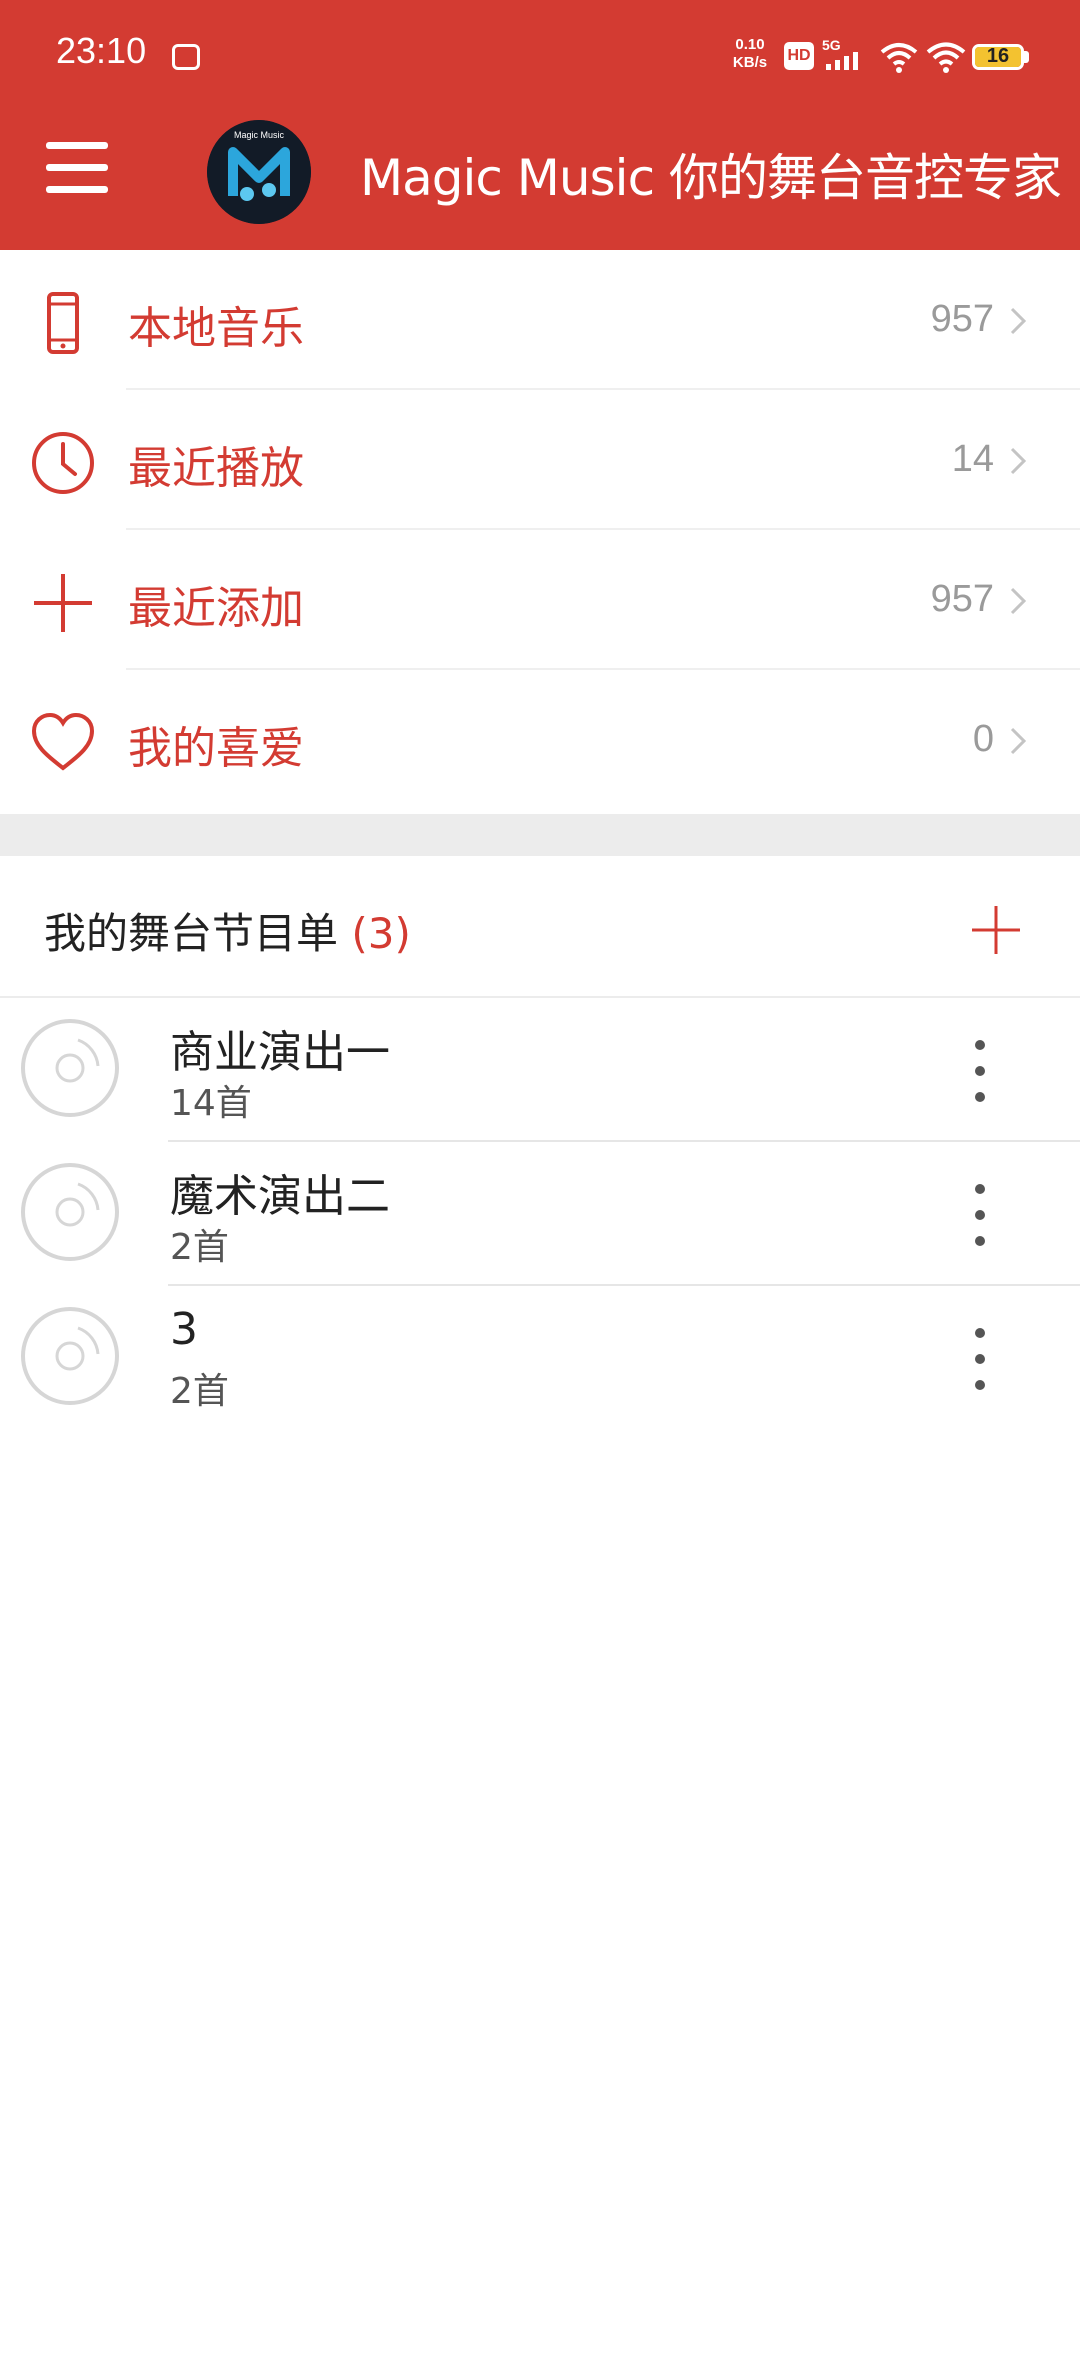 The width and height of the screenshot is (1080, 2376). I want to click on menu-item-label: 本地音乐, so click(216, 328).